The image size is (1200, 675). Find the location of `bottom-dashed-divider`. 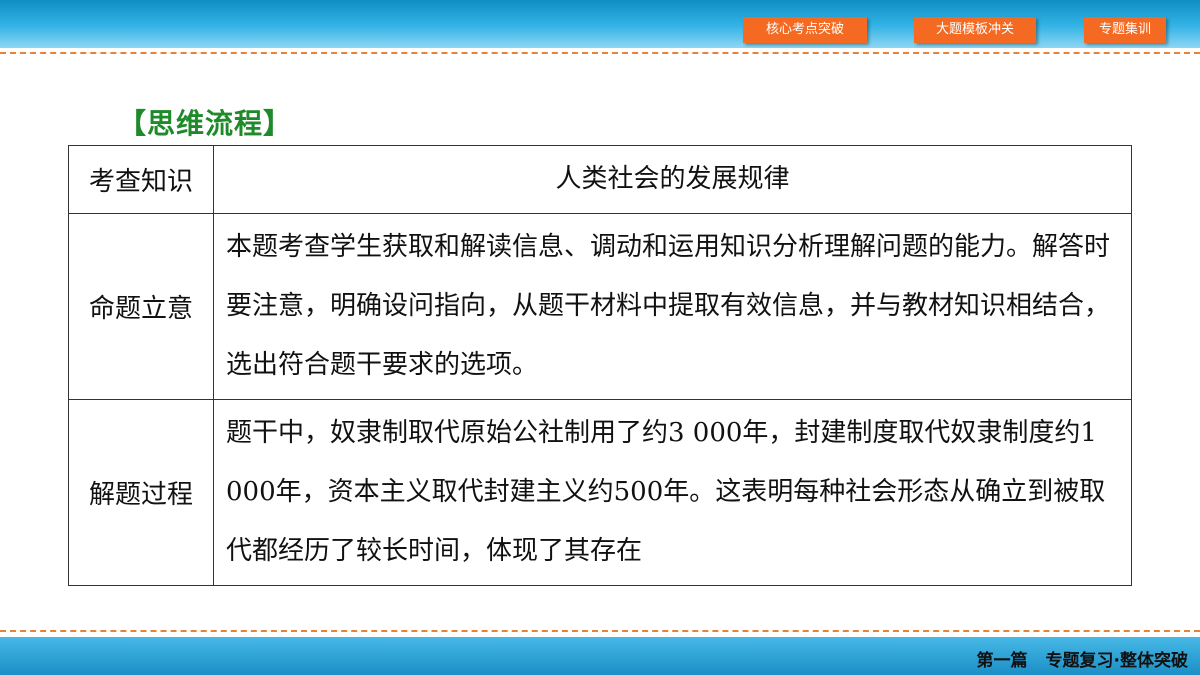

bottom-dashed-divider is located at coordinates (600, 631).